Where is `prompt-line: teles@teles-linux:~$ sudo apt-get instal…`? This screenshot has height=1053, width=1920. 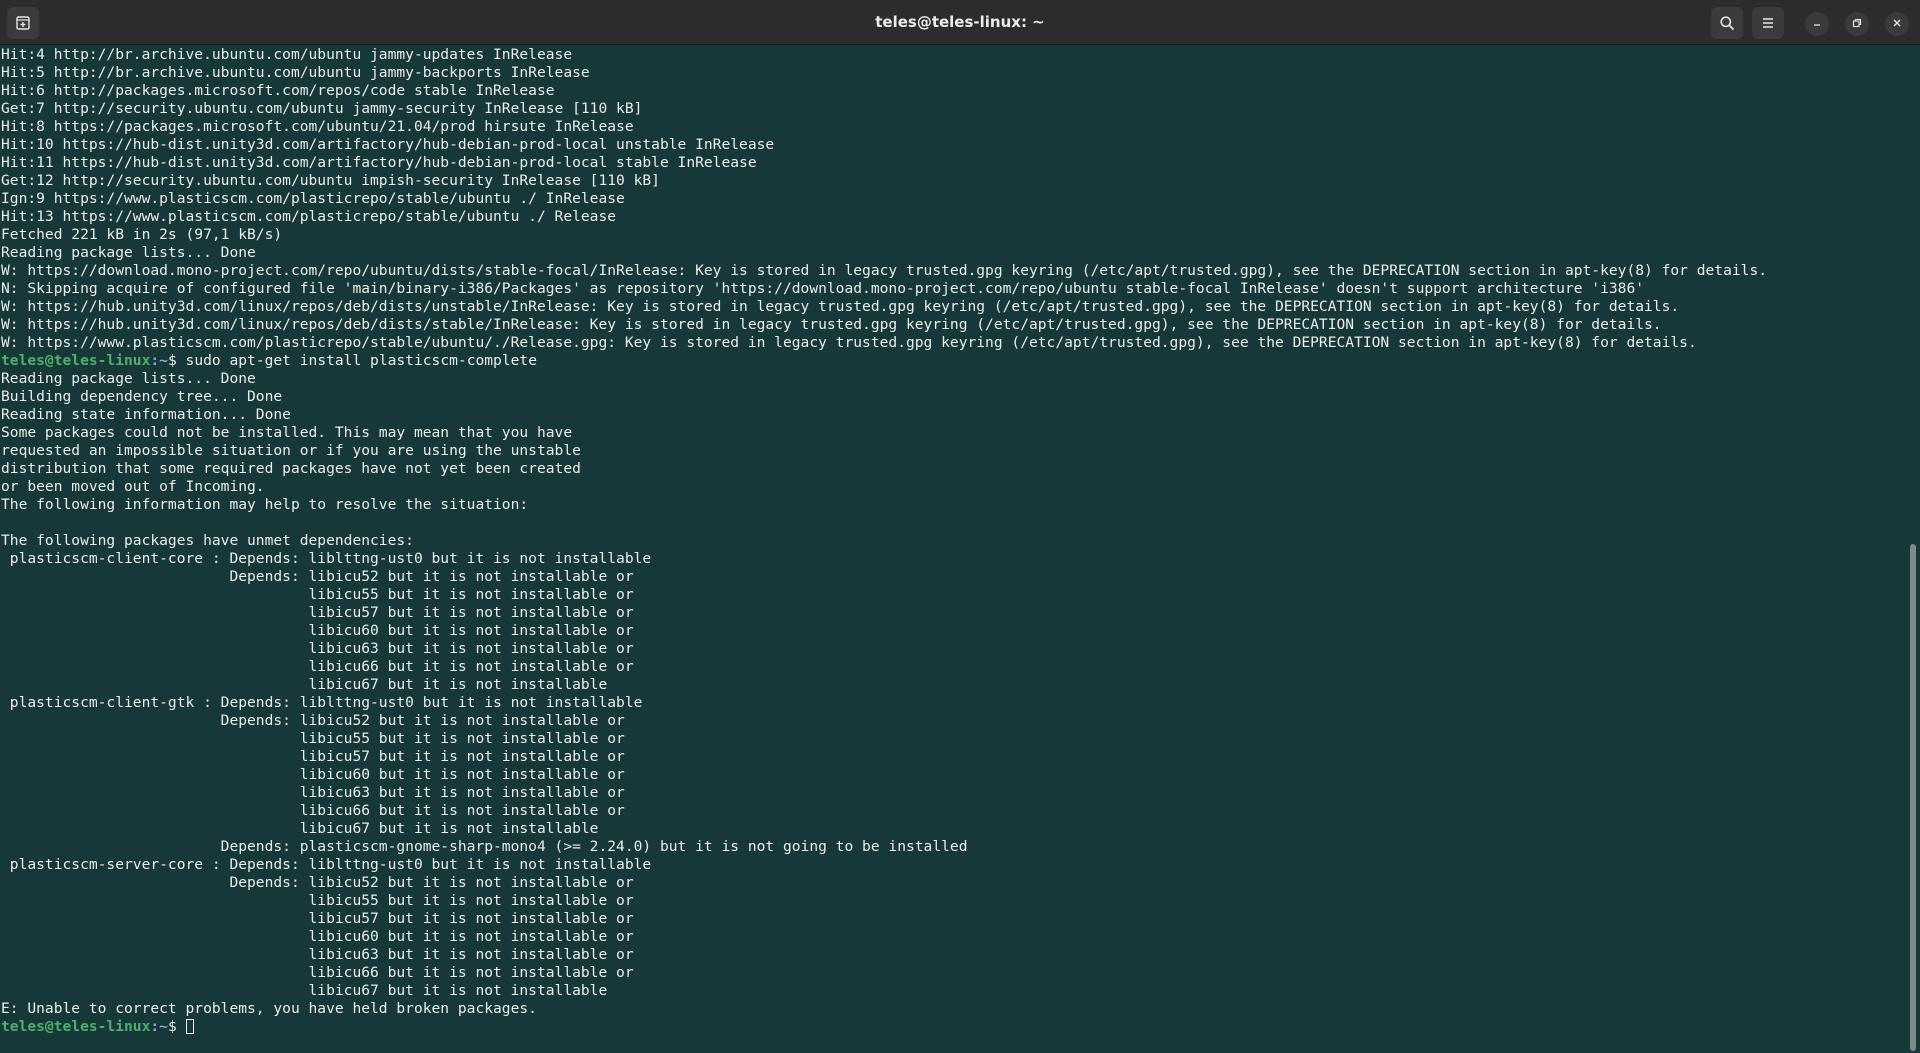
prompt-line: teles@teles-linux:~$ sudo apt-get instal… is located at coordinates (953, 361).